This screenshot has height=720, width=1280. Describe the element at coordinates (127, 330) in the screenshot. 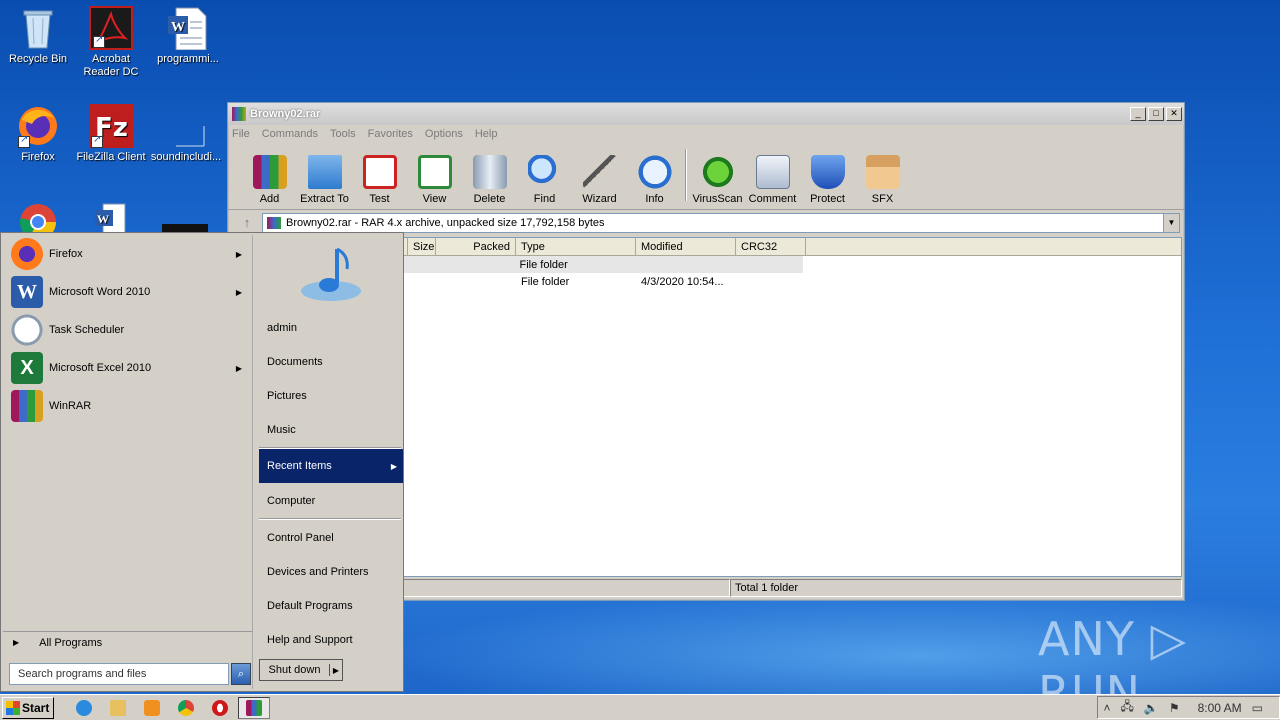

I see `start-item-task-scheduler: Task Scheduler` at that location.